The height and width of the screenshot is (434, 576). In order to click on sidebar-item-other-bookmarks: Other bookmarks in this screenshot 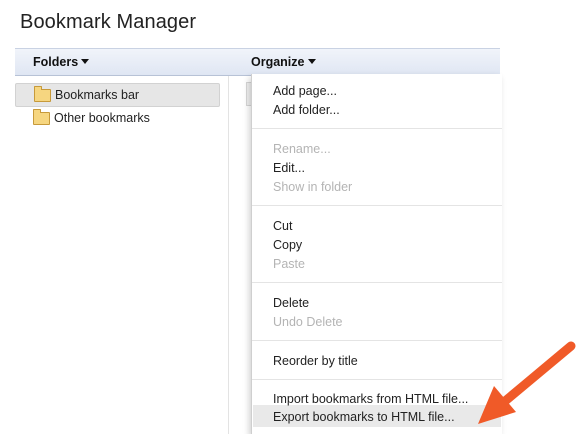, I will do `click(116, 118)`.